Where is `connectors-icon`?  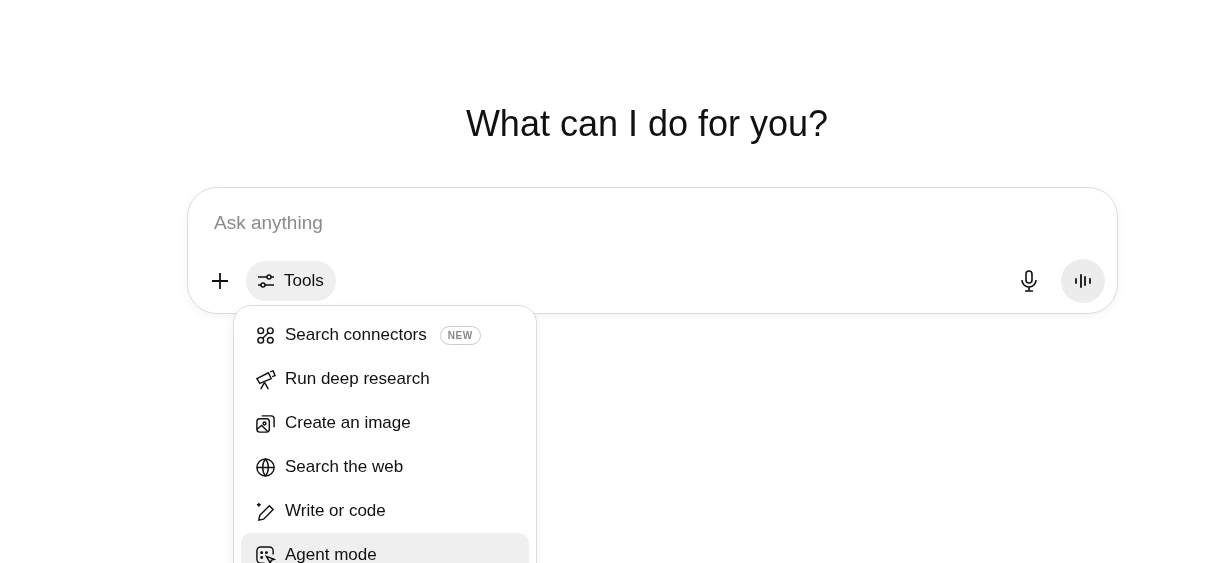
connectors-icon is located at coordinates (265, 335).